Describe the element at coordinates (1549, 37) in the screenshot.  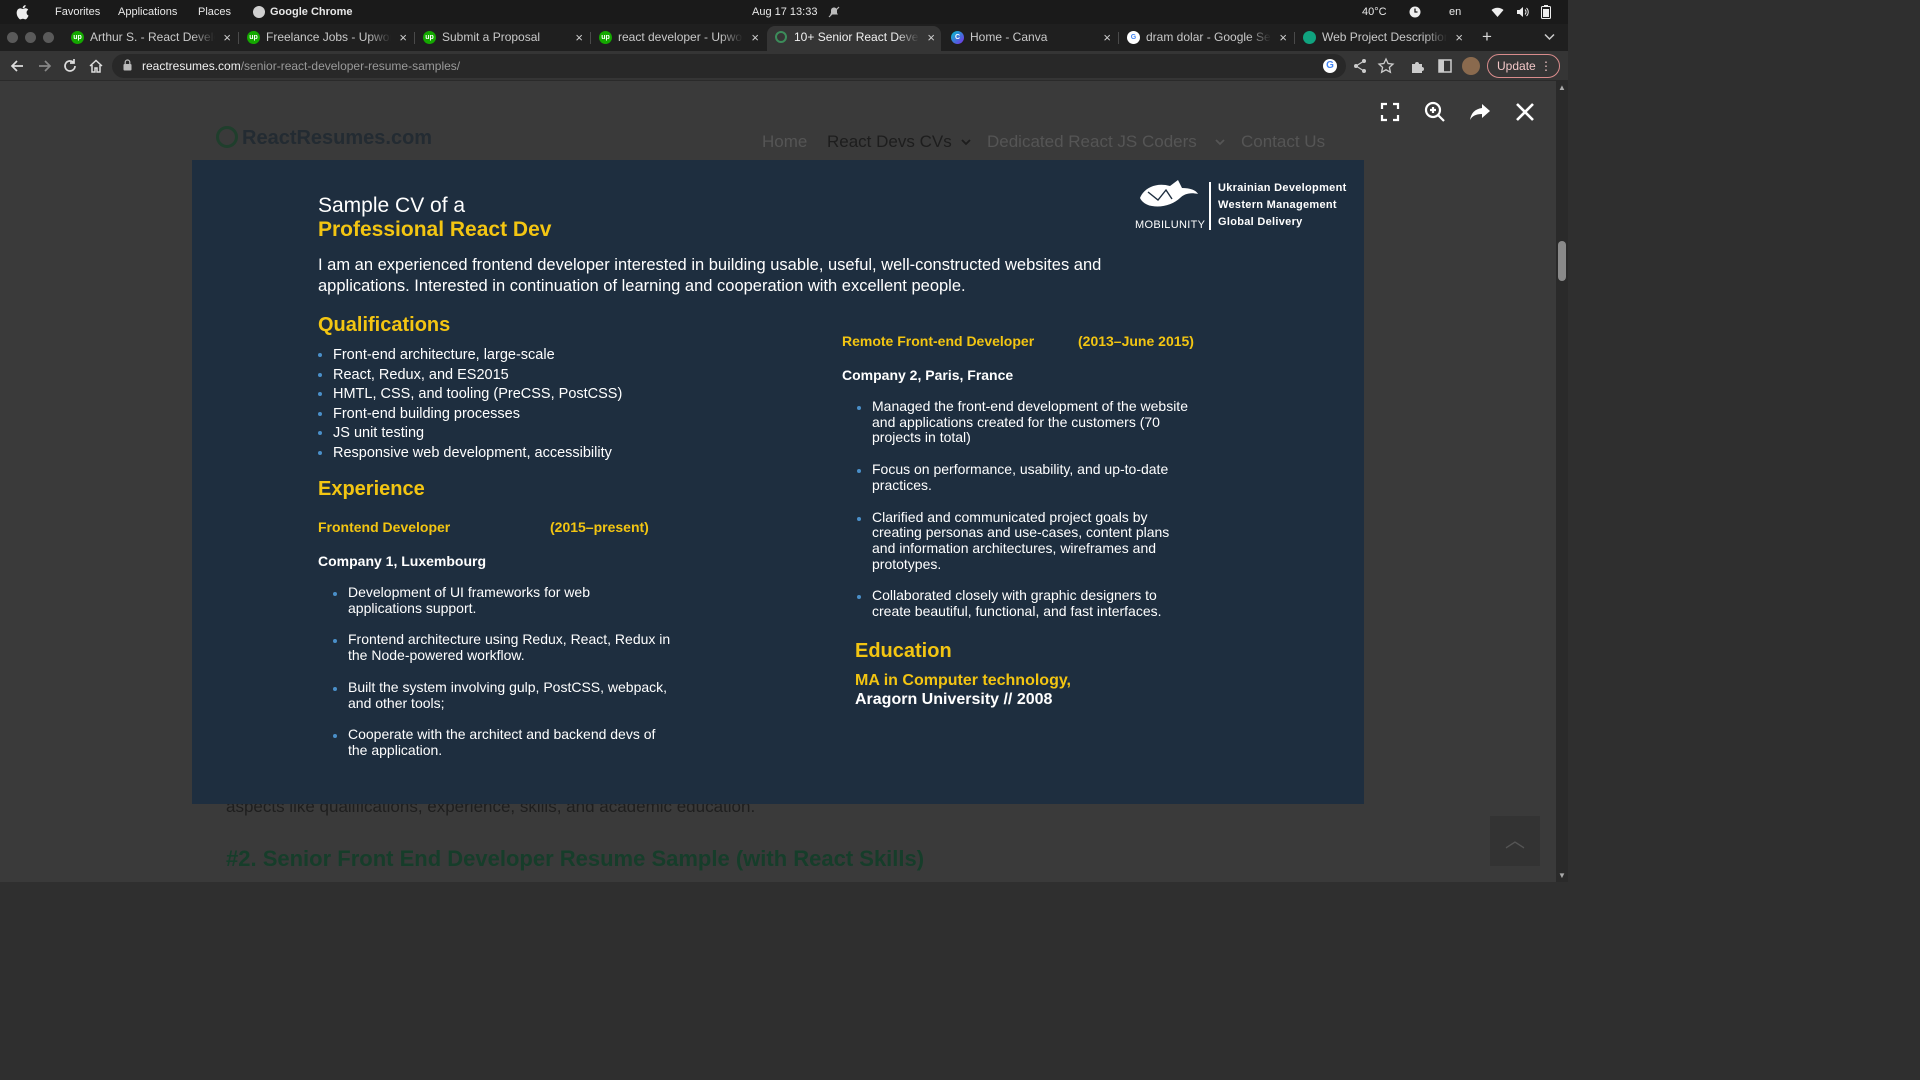
I see `tab-search-chevron-icon` at that location.